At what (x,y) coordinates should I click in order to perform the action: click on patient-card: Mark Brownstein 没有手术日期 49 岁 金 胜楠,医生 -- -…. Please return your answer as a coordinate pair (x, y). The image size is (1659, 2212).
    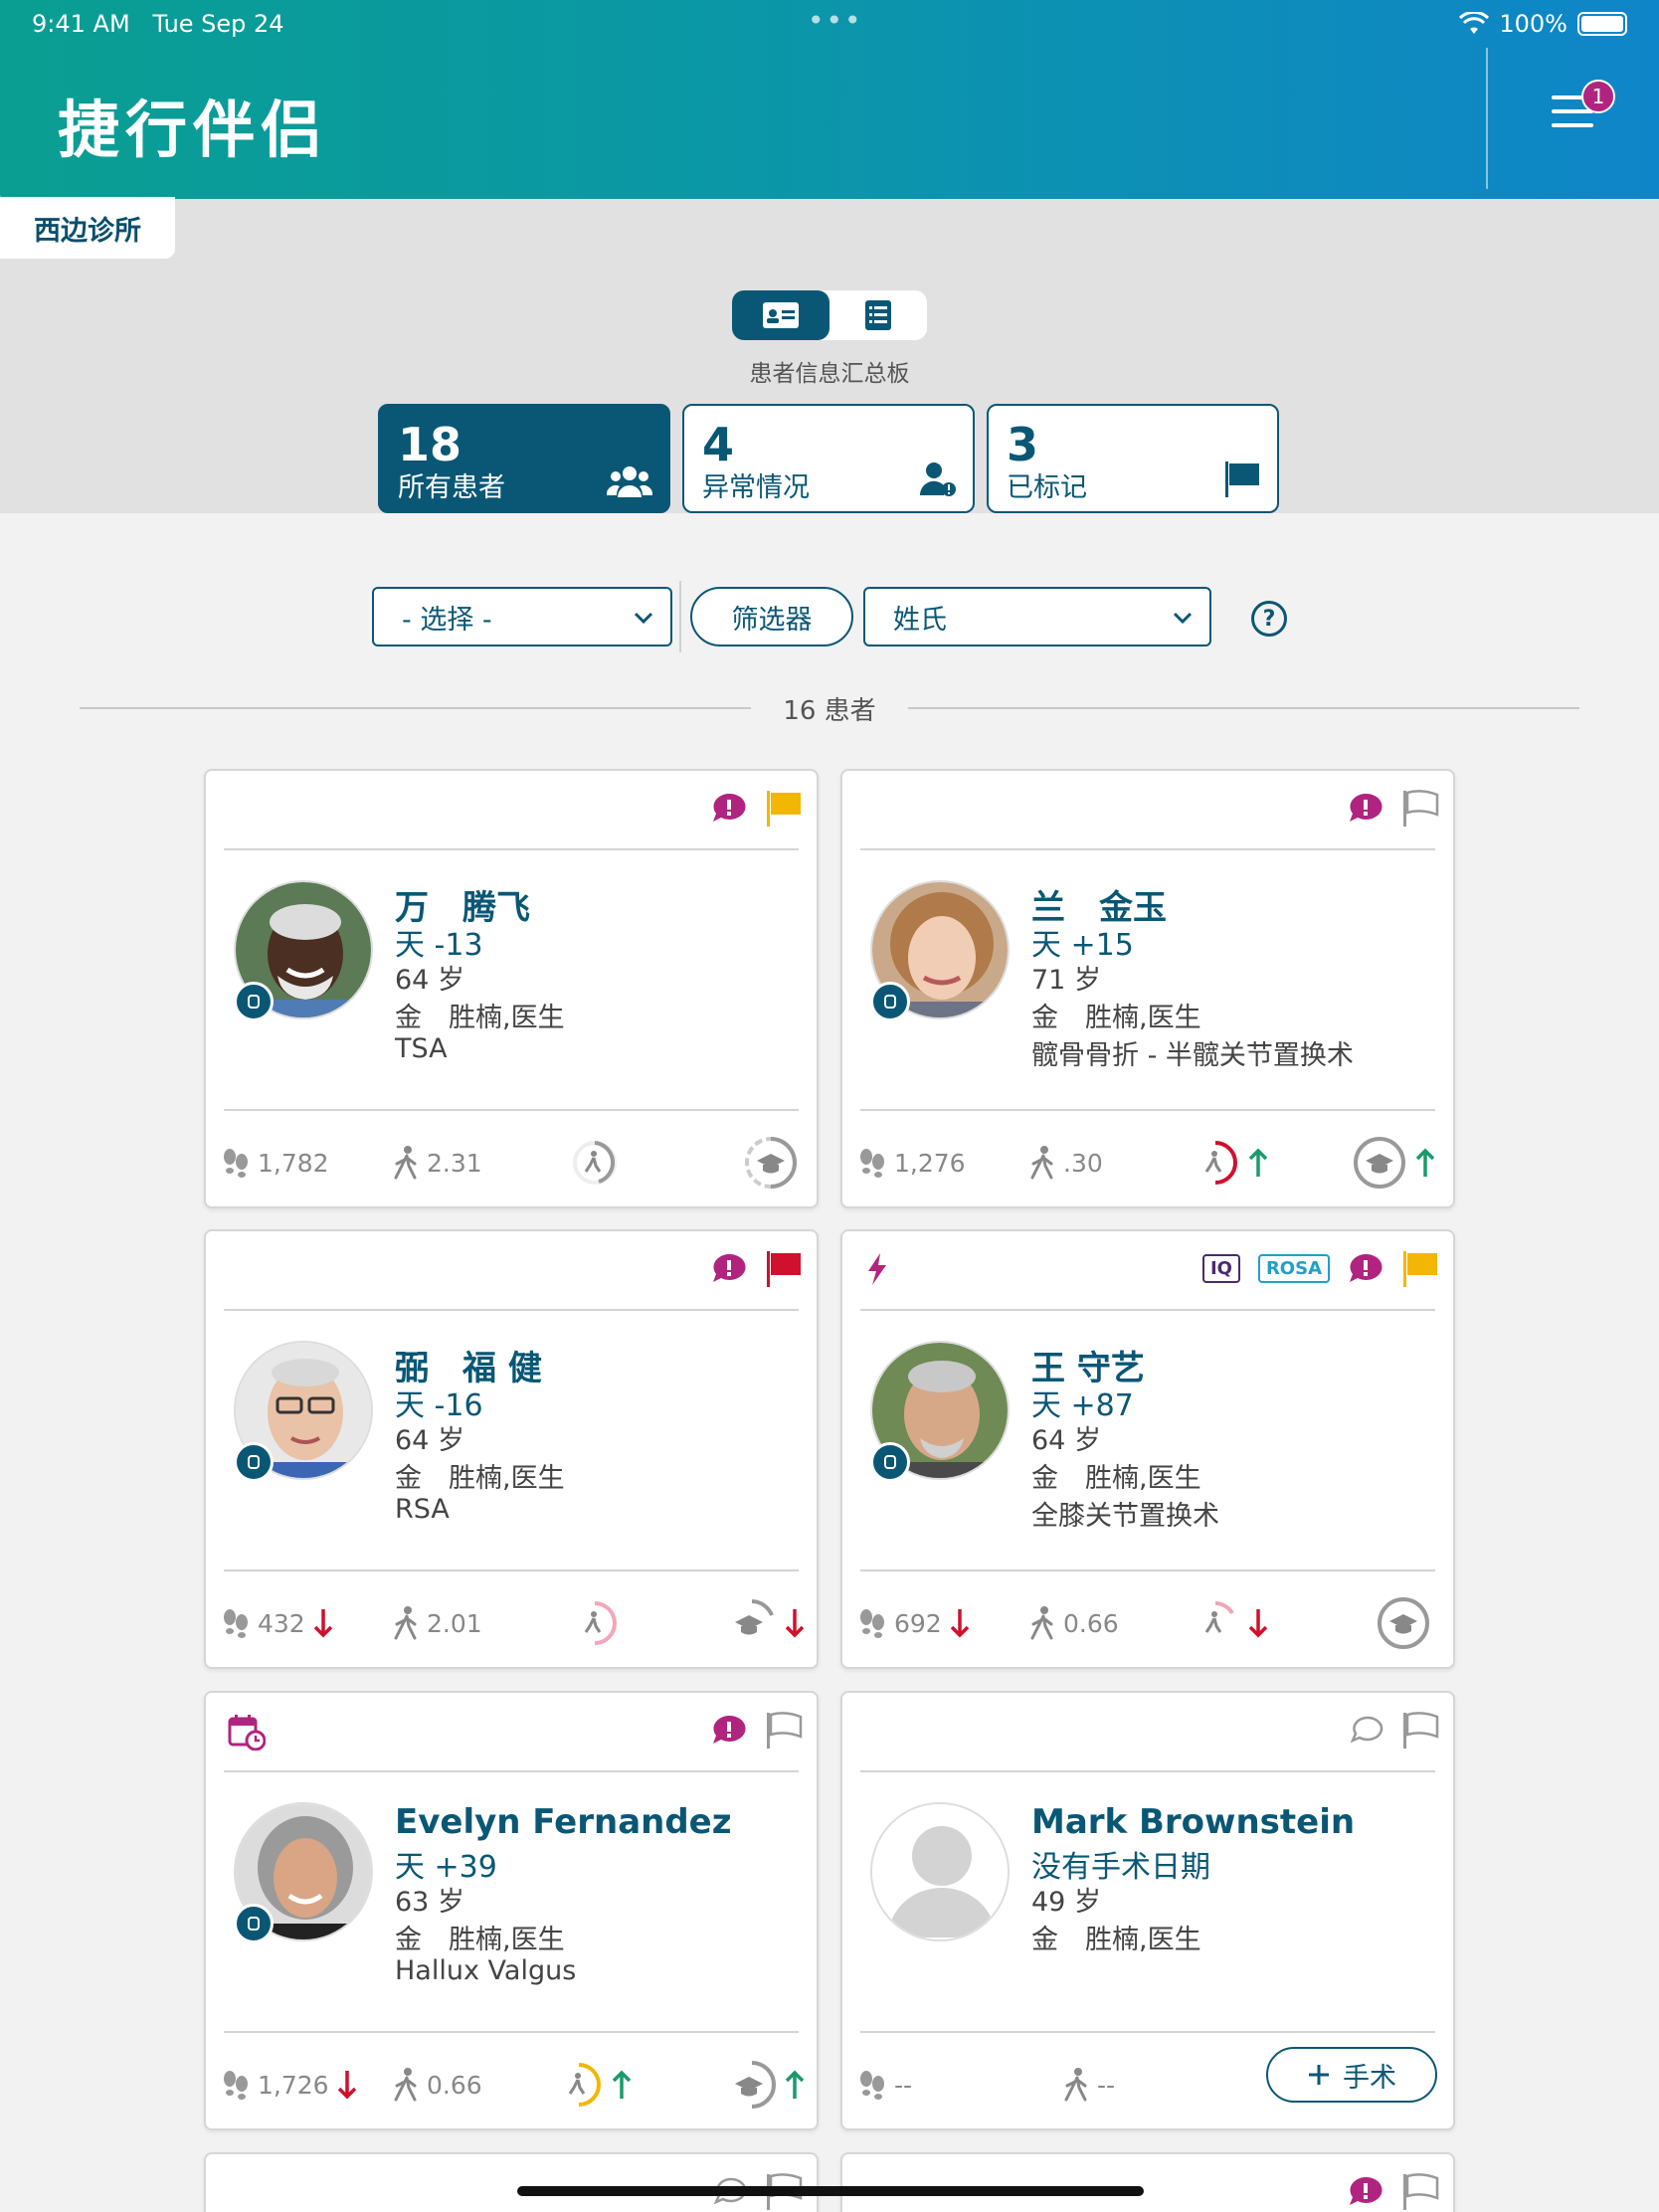
    Looking at the image, I should click on (1147, 1910).